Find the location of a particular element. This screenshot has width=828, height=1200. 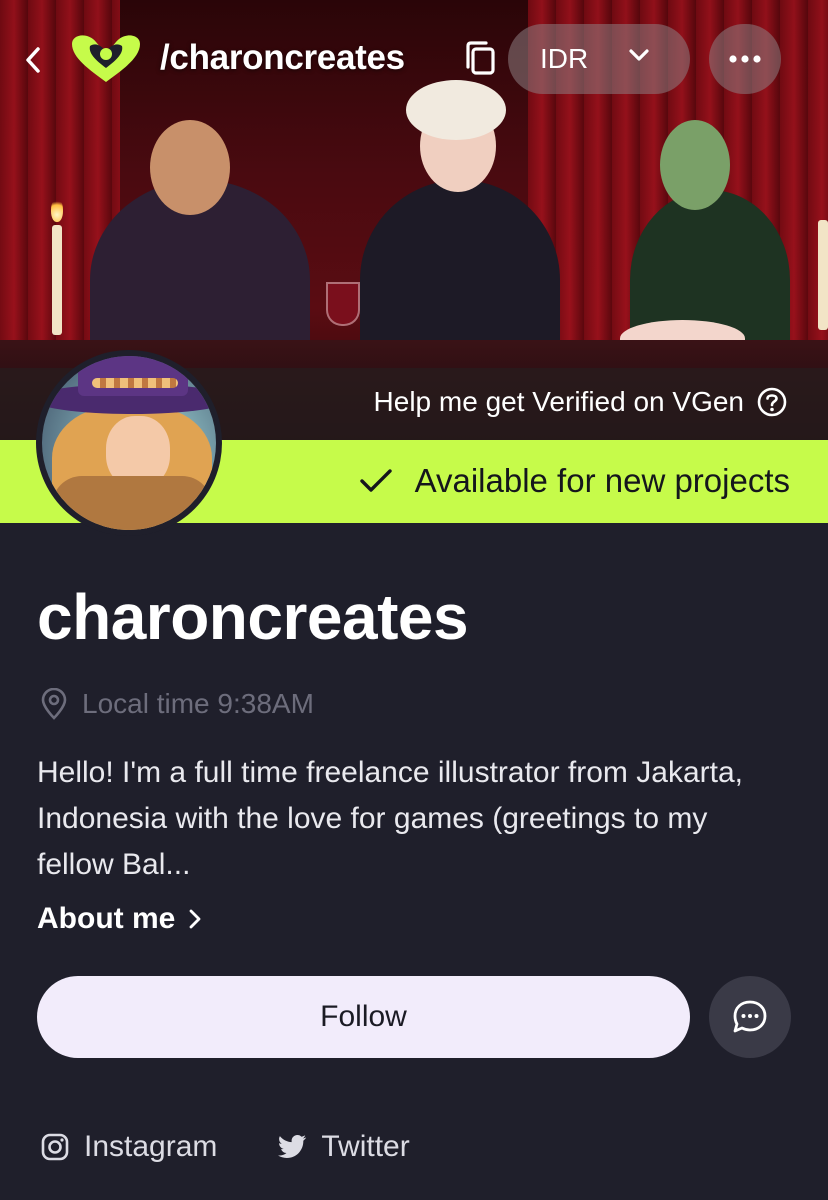

verify-text: Help me get Verified on VGen is located at coordinates (558, 401).